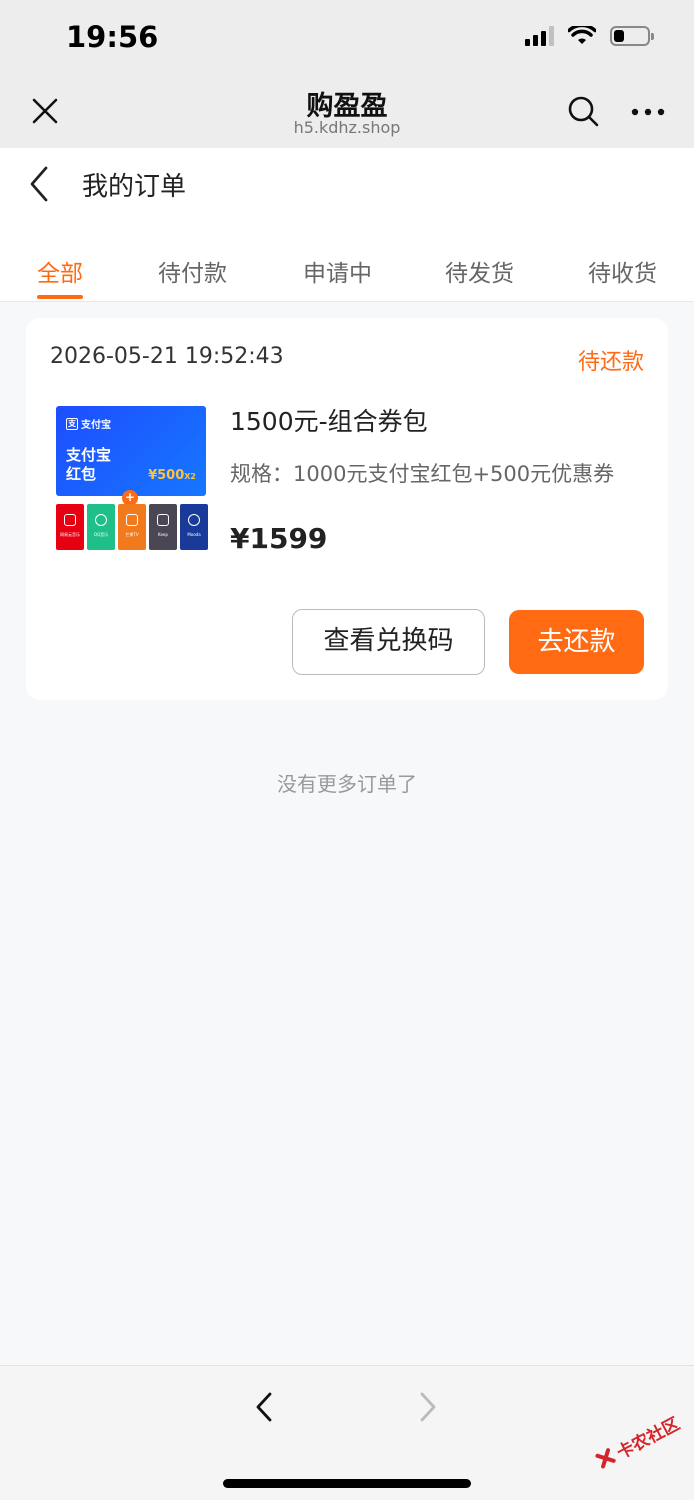  What do you see at coordinates (112, 37) in the screenshot?
I see `status-time: 19:56` at bounding box center [112, 37].